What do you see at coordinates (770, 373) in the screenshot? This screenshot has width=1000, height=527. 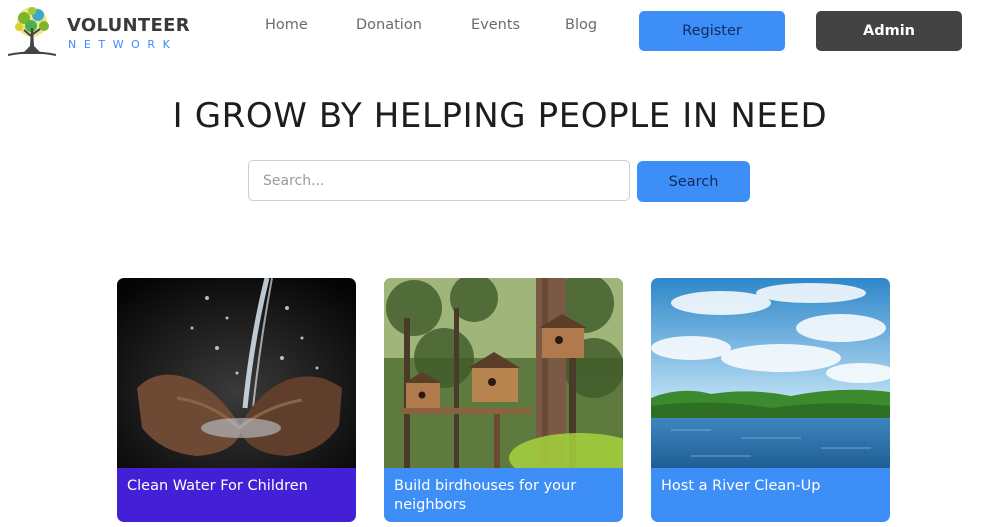 I see `river-image` at bounding box center [770, 373].